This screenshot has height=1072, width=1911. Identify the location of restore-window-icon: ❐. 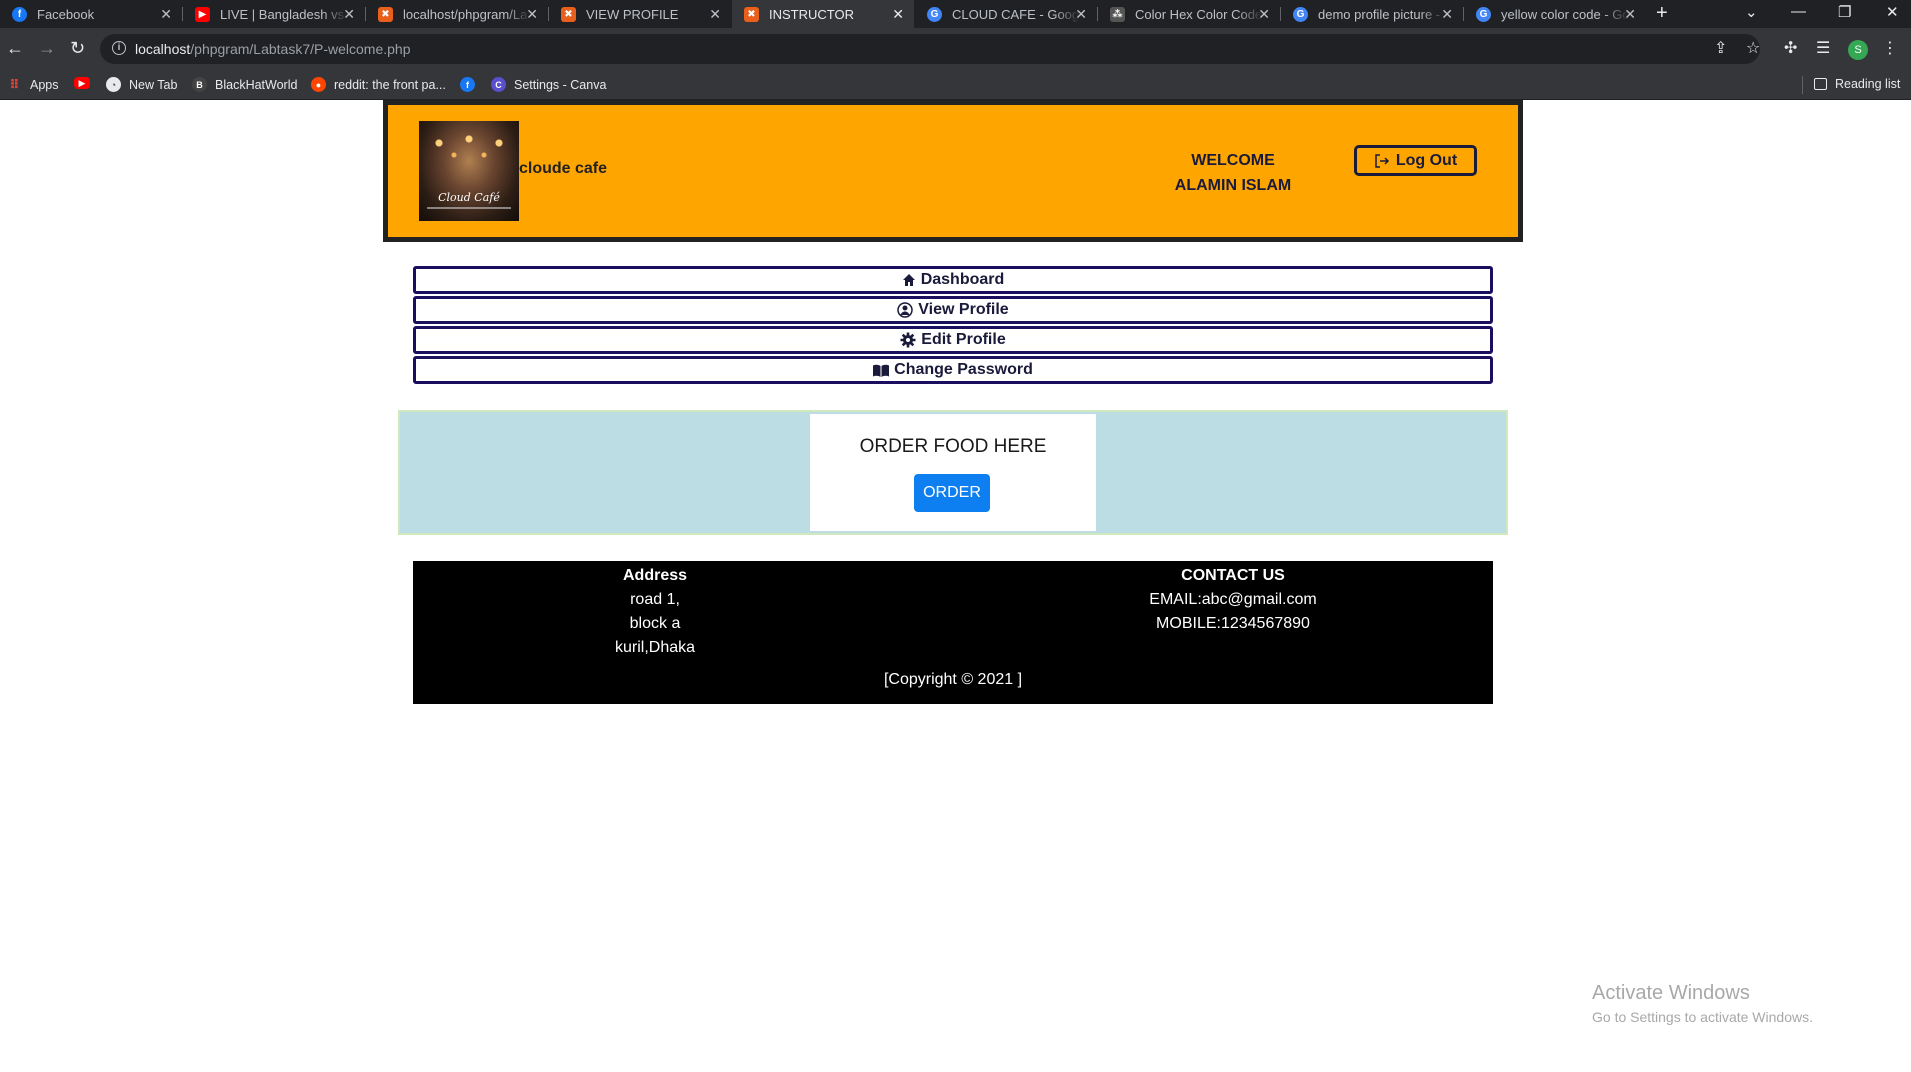
(1844, 12).